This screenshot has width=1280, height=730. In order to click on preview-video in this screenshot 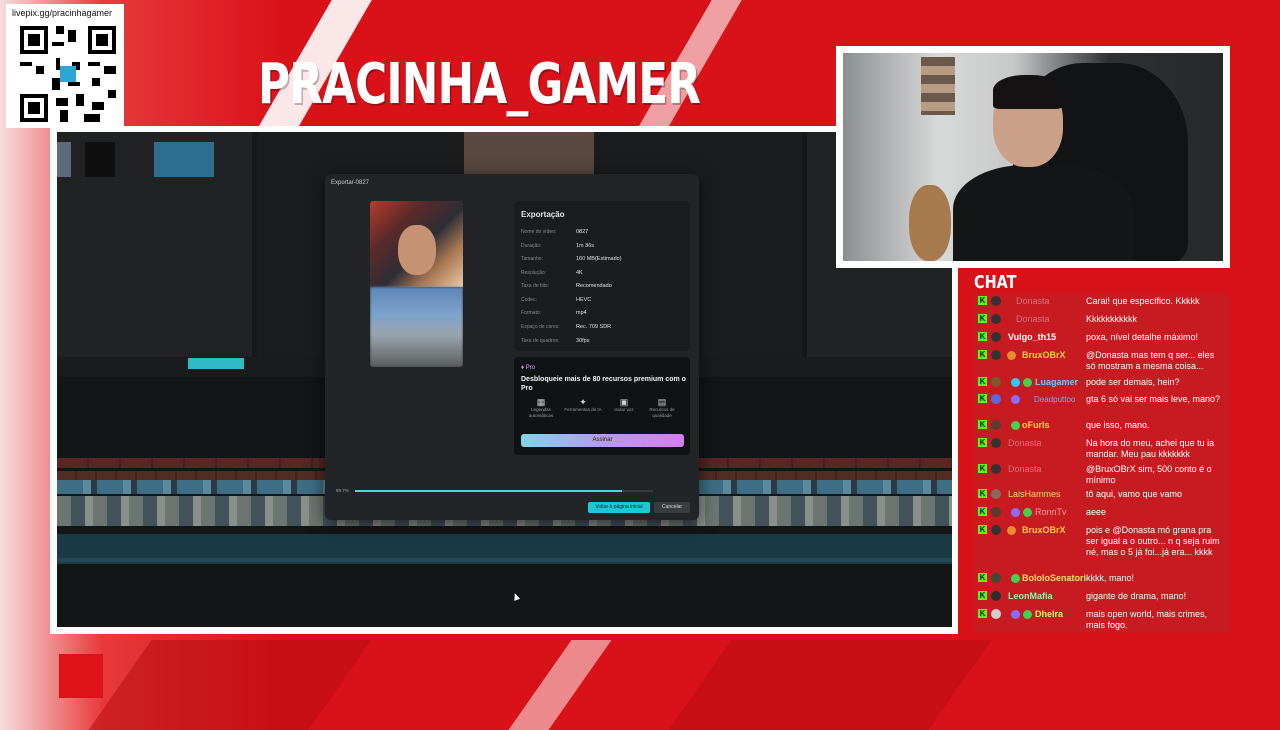, I will do `click(529, 153)`.